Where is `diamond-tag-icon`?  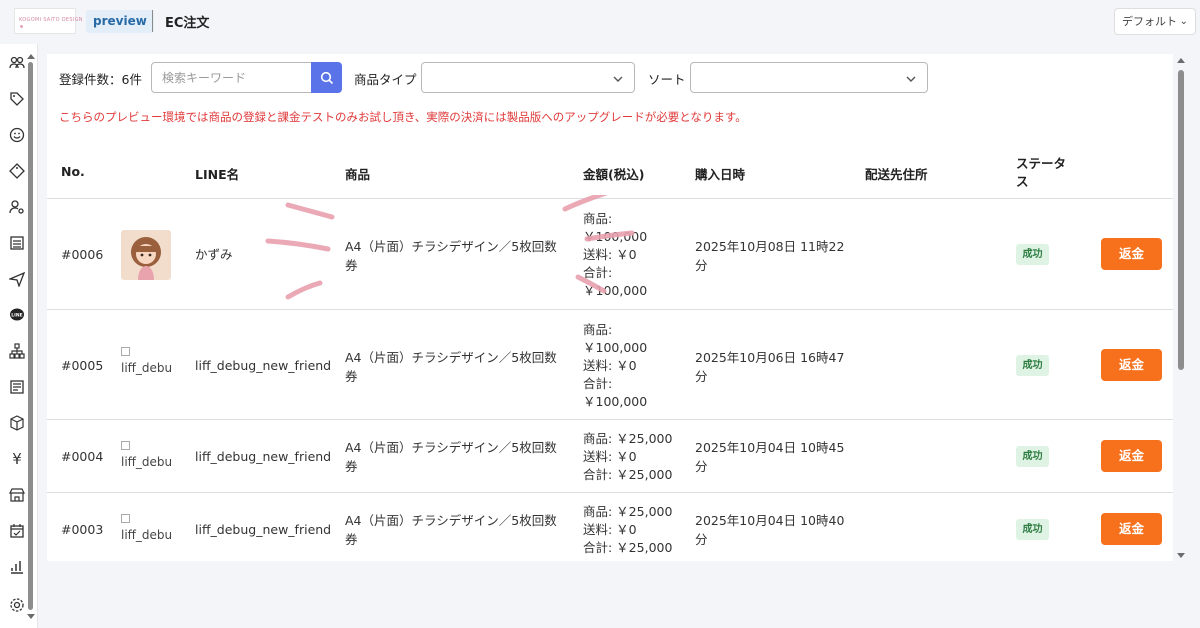 diamond-tag-icon is located at coordinates (17, 171).